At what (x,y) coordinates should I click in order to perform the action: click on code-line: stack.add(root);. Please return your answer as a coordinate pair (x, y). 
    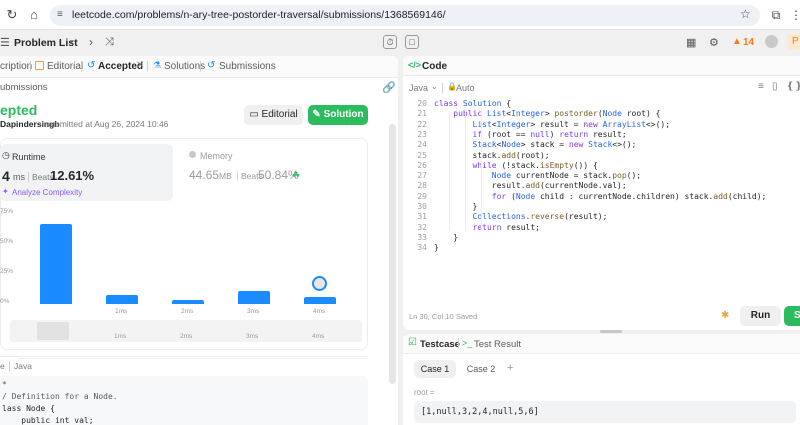
    Looking at the image, I should click on (492, 155).